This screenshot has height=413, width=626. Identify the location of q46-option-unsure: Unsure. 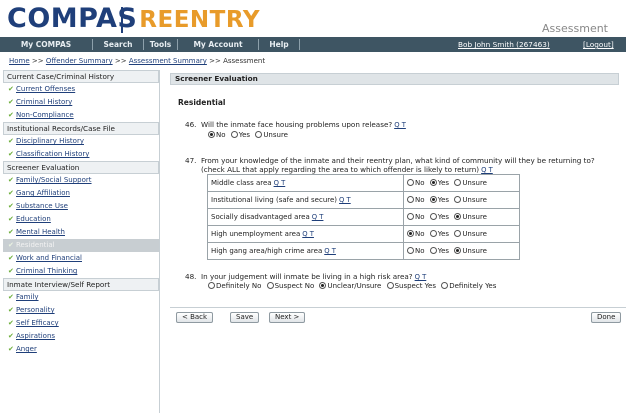
(271, 135).